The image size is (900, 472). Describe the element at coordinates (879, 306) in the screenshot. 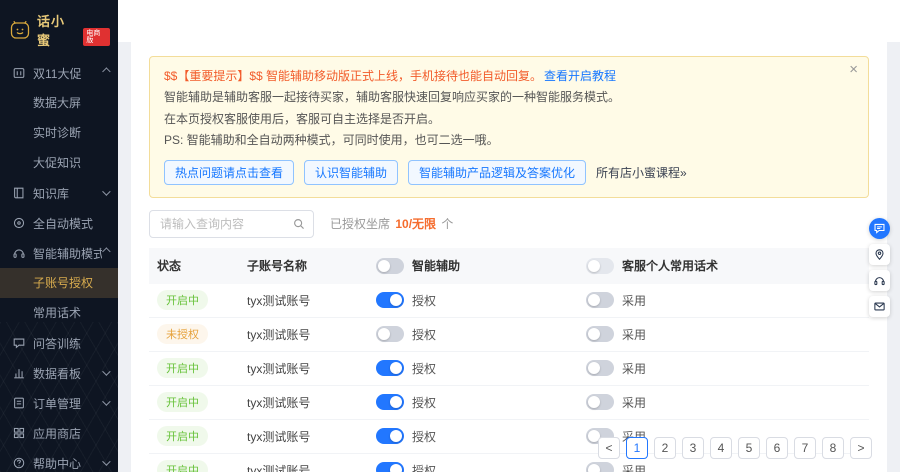

I see `mail-icon` at that location.